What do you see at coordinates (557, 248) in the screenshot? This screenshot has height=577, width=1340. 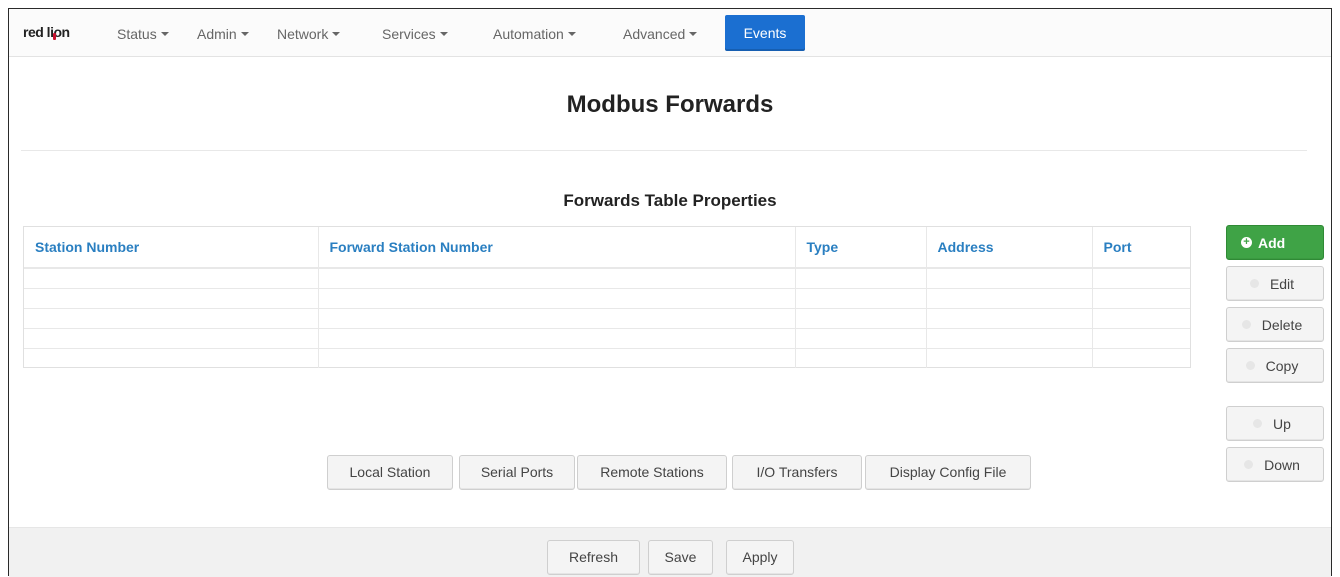 I see `column-header-forward-station-number: Forward Station Number` at bounding box center [557, 248].